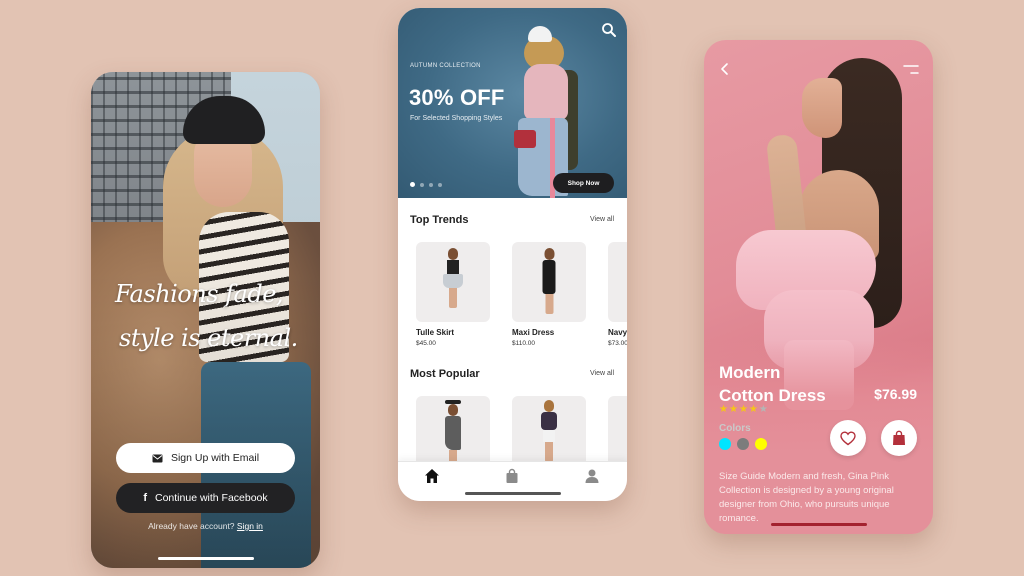 The height and width of the screenshot is (576, 1024). I want to click on quote-line-1: Fashions fade,, so click(199, 294).